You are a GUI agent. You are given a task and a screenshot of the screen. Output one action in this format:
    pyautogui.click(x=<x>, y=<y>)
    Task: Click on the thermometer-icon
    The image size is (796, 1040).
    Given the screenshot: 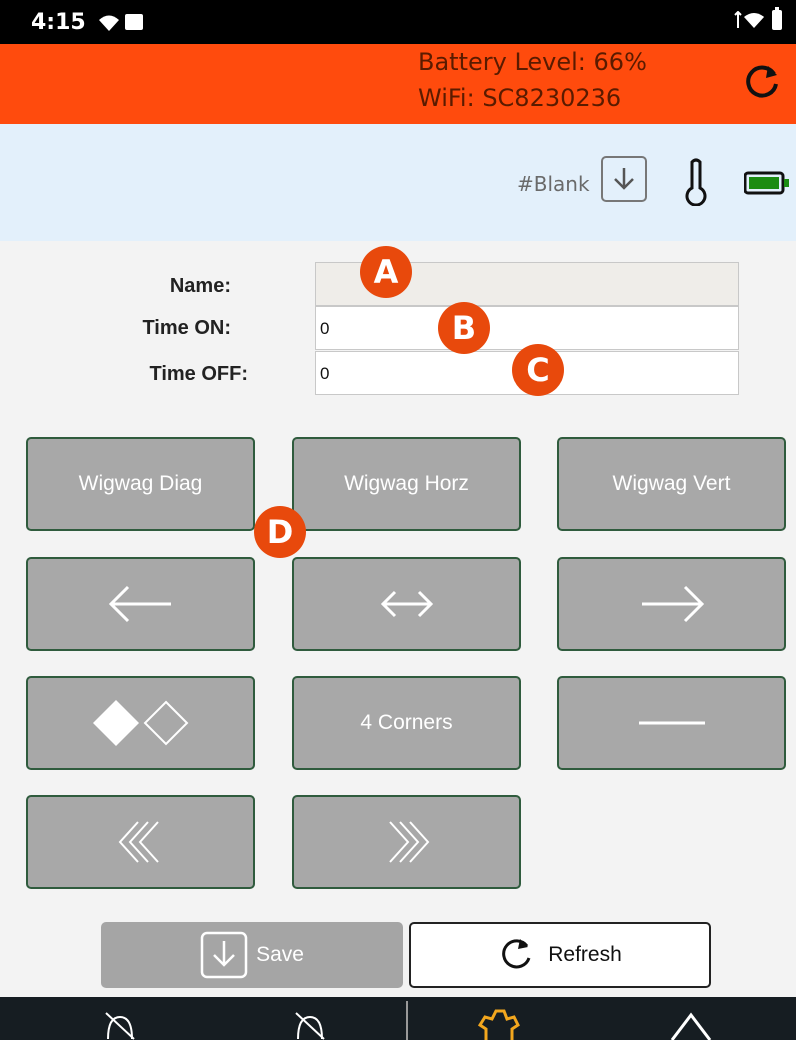 What is the action you would take?
    pyautogui.click(x=696, y=182)
    